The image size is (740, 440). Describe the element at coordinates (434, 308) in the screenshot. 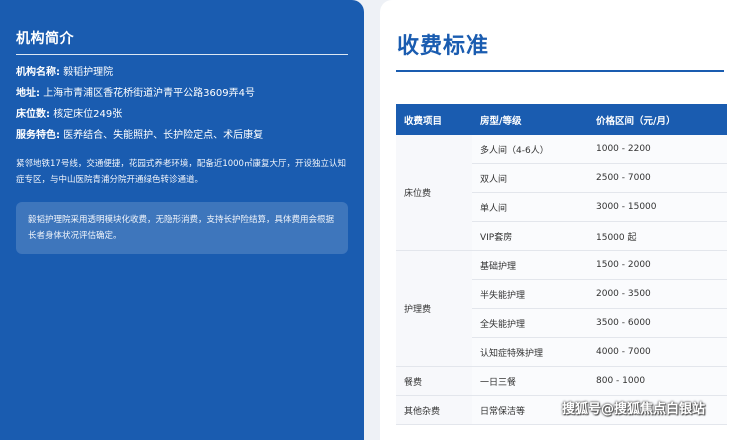

I see `category-cell: 护理费` at that location.